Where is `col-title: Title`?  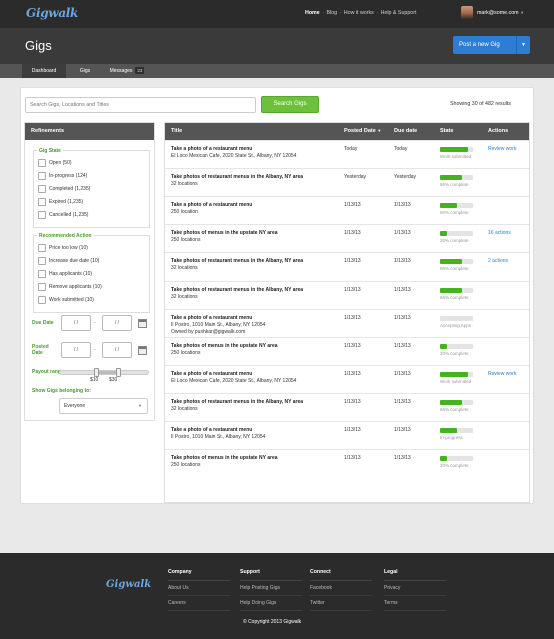 col-title: Title is located at coordinates (176, 131).